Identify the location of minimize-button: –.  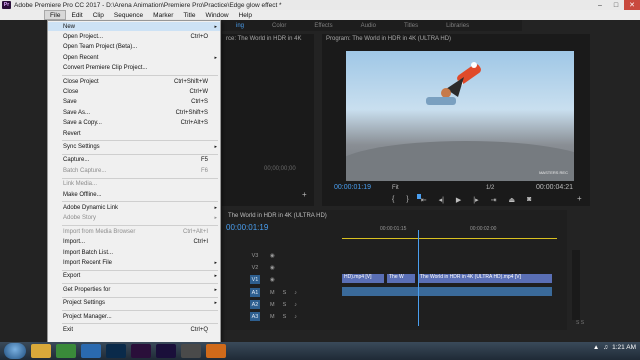
(600, 5).